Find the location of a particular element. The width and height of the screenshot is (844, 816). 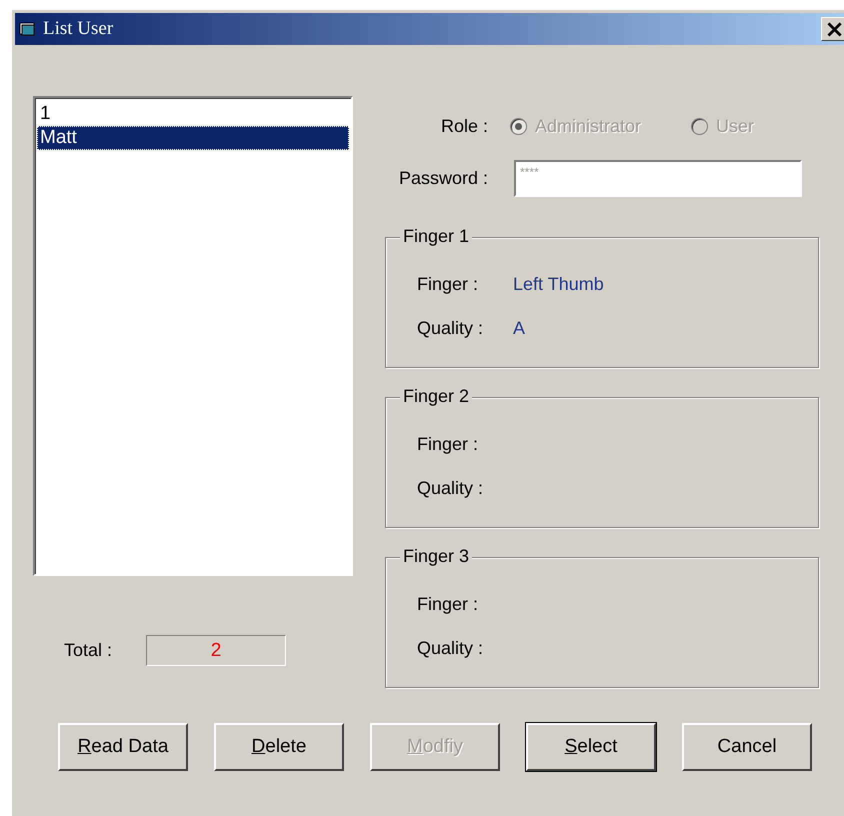

role-label: Role : is located at coordinates (464, 126).